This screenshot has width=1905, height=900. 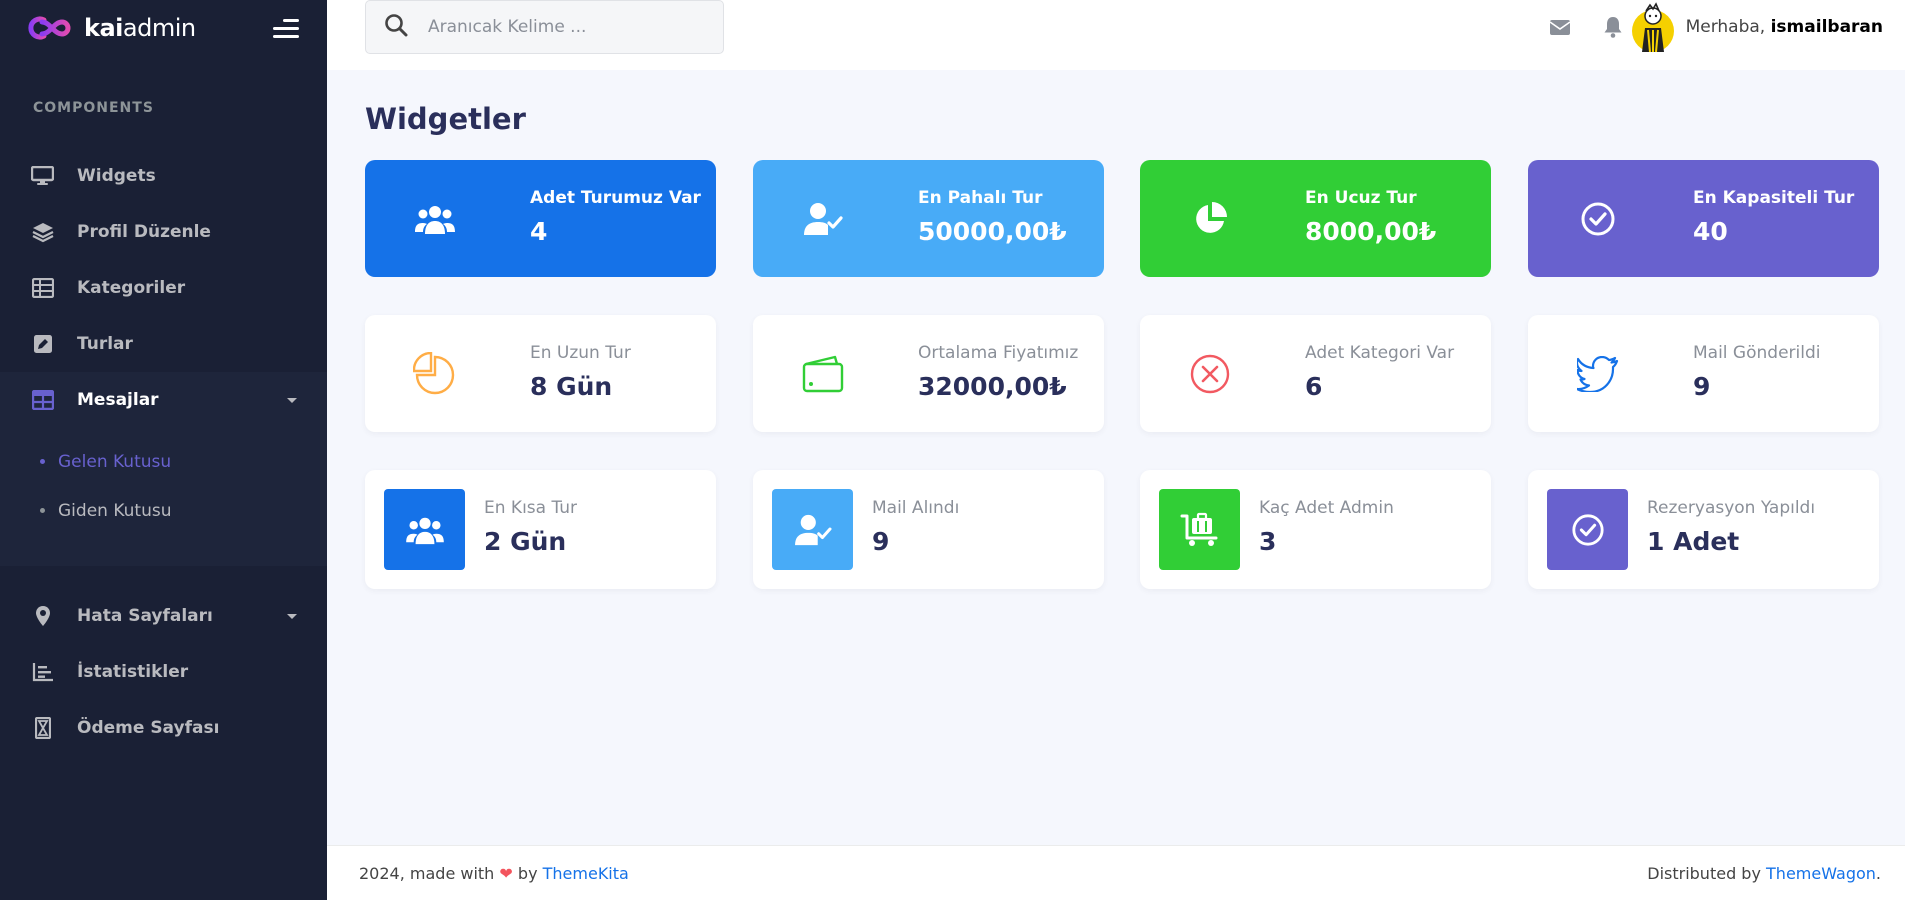 What do you see at coordinates (1757, 353) in the screenshot?
I see `stat-label: Mail Gönderildi` at bounding box center [1757, 353].